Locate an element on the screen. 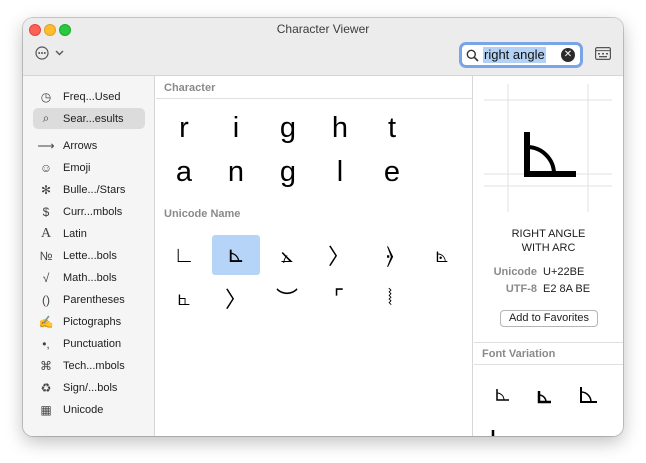  character-name-line1: RIGHT ANGLE is located at coordinates (548, 234).